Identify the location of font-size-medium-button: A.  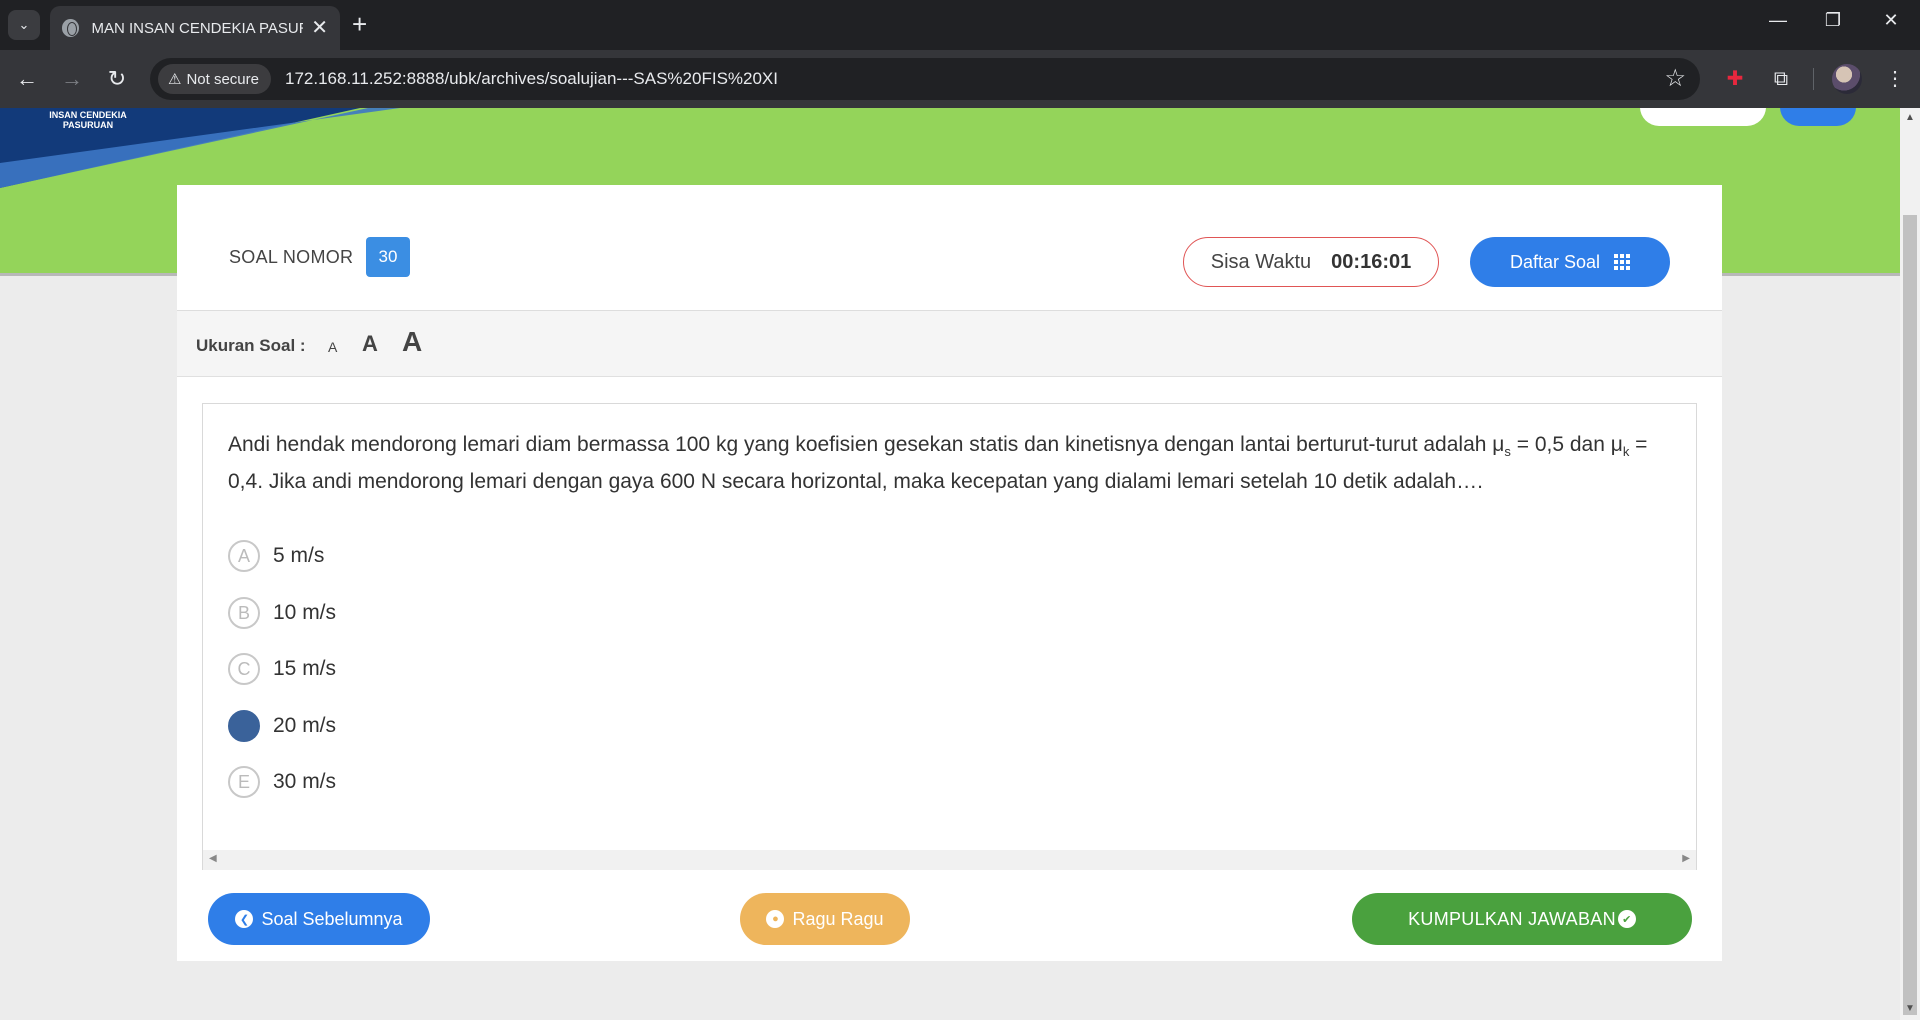
(370, 344).